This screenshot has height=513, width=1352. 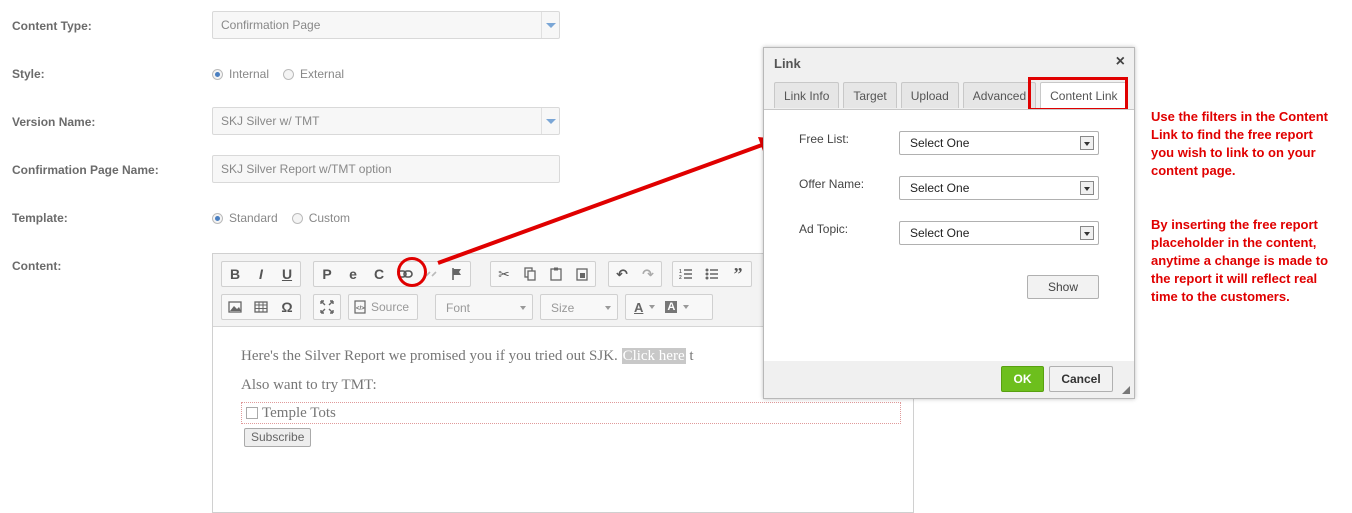 What do you see at coordinates (999, 188) in the screenshot?
I see `offer-name-select: Select One` at bounding box center [999, 188].